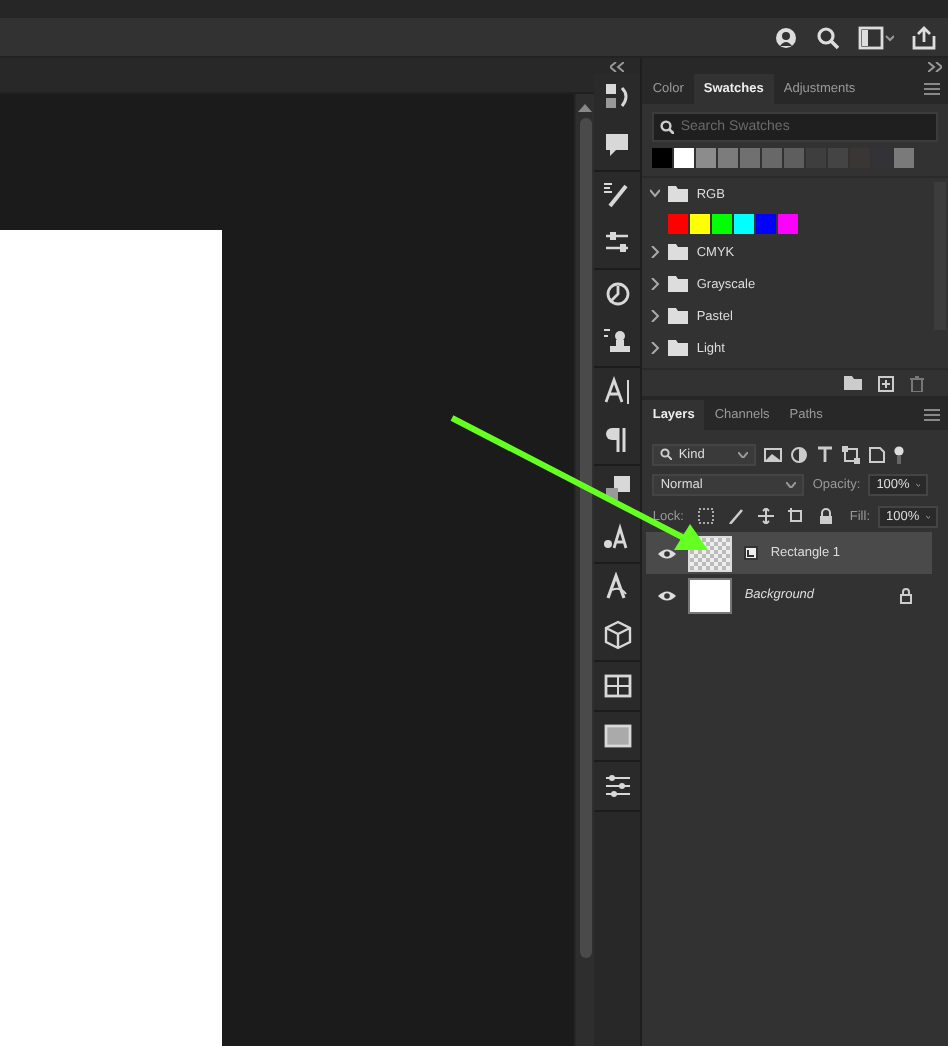  Describe the element at coordinates (799, 454) in the screenshot. I see `adjustment-filter-icon` at that location.